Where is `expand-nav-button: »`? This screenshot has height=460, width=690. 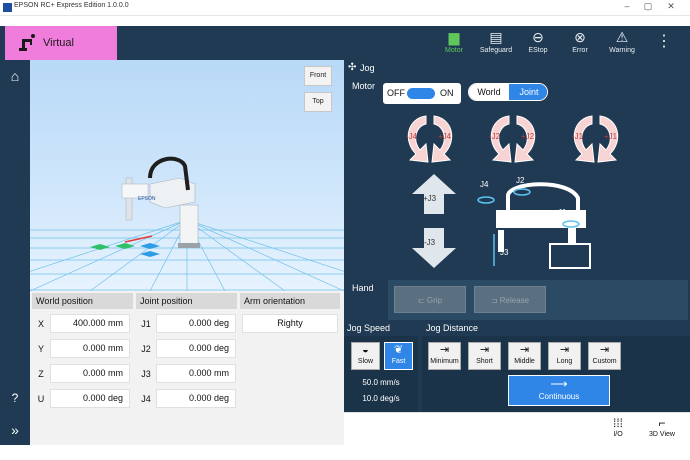 expand-nav-button: » is located at coordinates (15, 430).